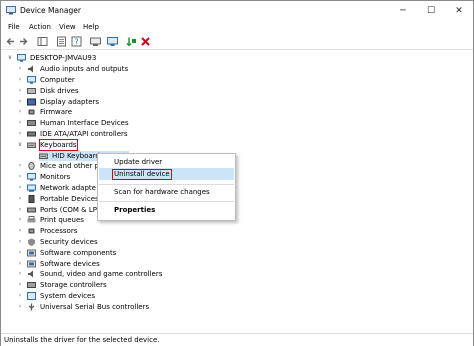 This screenshot has width=474, height=346. What do you see at coordinates (137, 91) in the screenshot?
I see `tree-category: › Disk drives` at bounding box center [137, 91].